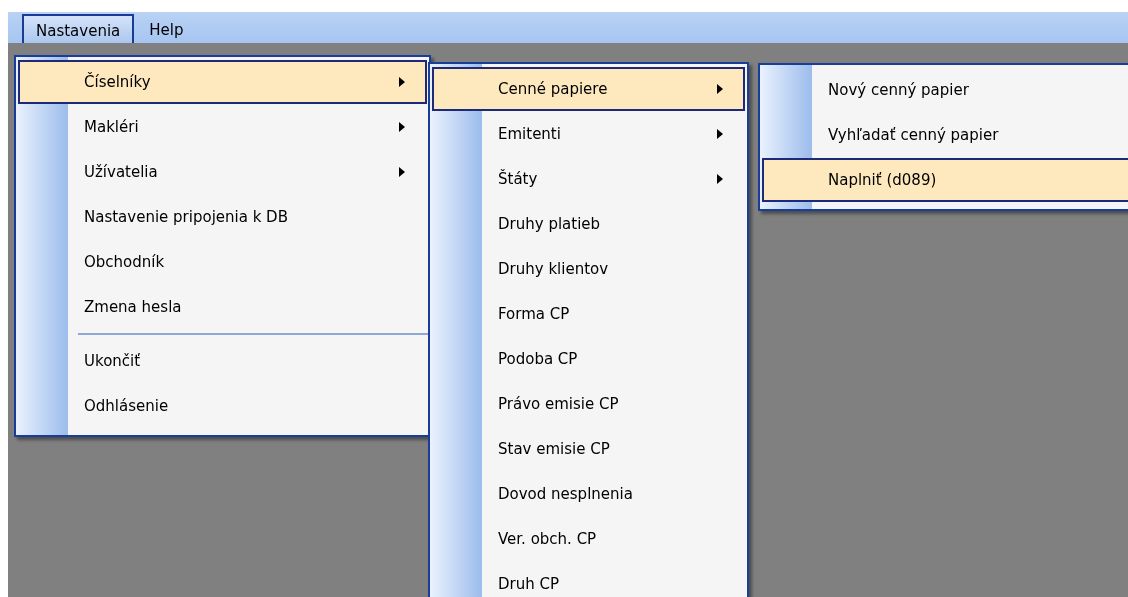 The height and width of the screenshot is (597, 1128). Describe the element at coordinates (588, 449) in the screenshot. I see `menu-item: Stav emisie CP` at that location.